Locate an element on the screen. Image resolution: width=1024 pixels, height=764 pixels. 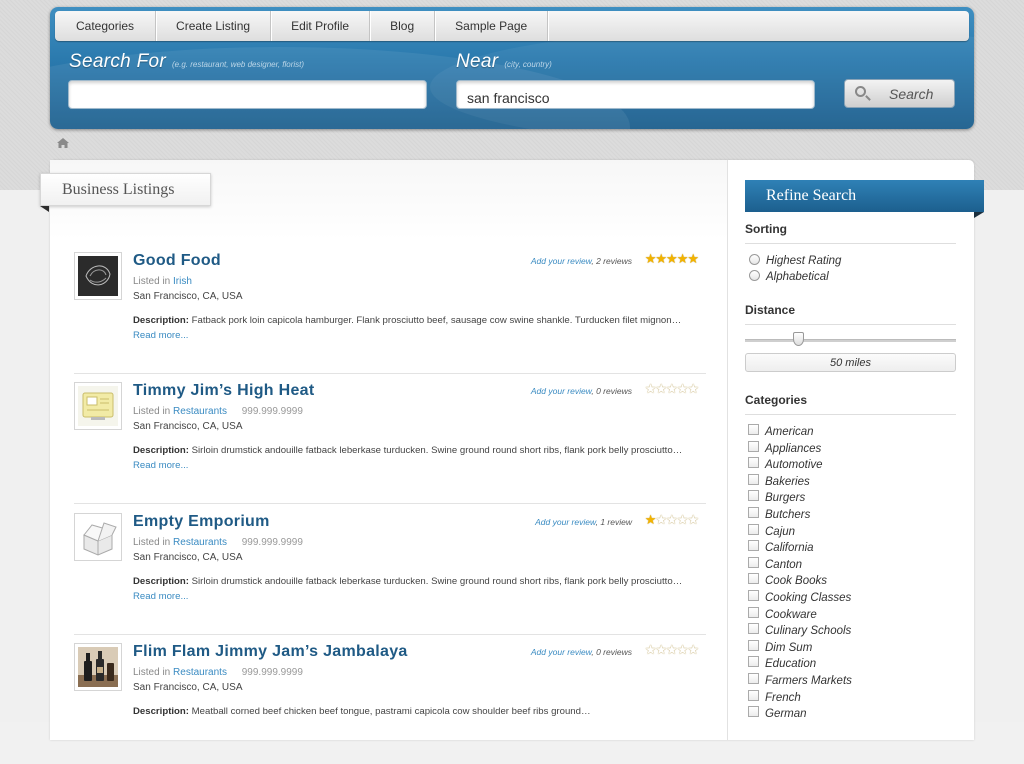
category-option: Culinary Schools is located at coordinates (799, 631).